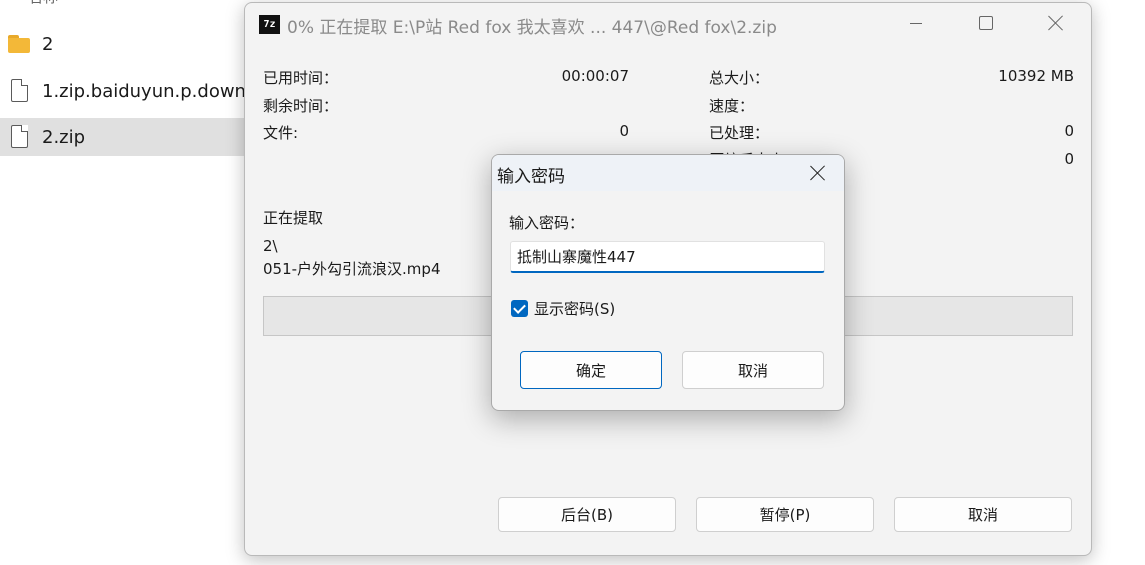 This screenshot has width=1145, height=565. Describe the element at coordinates (301, 106) in the screenshot. I see `remaining-time-label: 剩余时间：` at that location.